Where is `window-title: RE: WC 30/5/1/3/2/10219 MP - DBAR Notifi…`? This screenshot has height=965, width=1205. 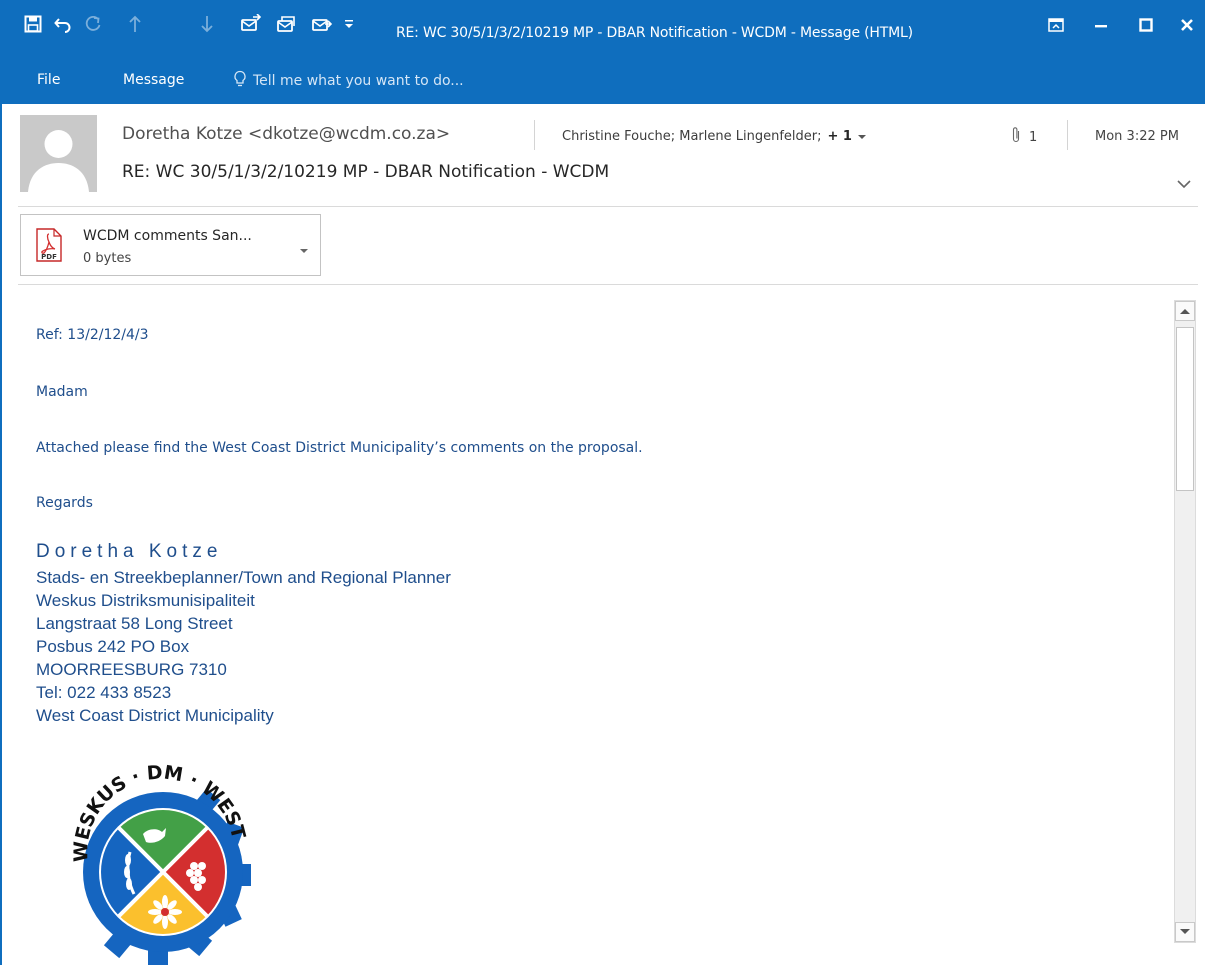 window-title: RE: WC 30/5/1/3/2/10219 MP - DBAR Notifi… is located at coordinates (654, 33).